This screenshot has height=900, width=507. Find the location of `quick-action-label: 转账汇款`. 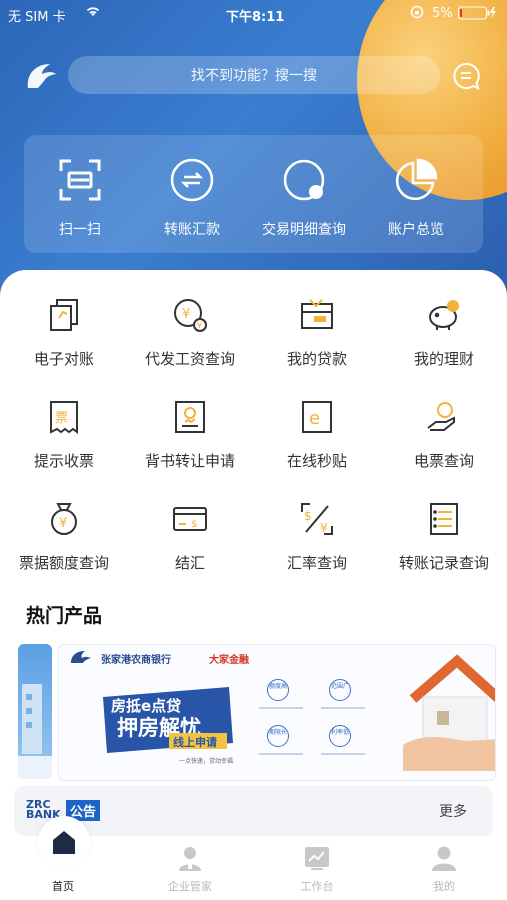

quick-action-label: 转账汇款 is located at coordinates (192, 230).